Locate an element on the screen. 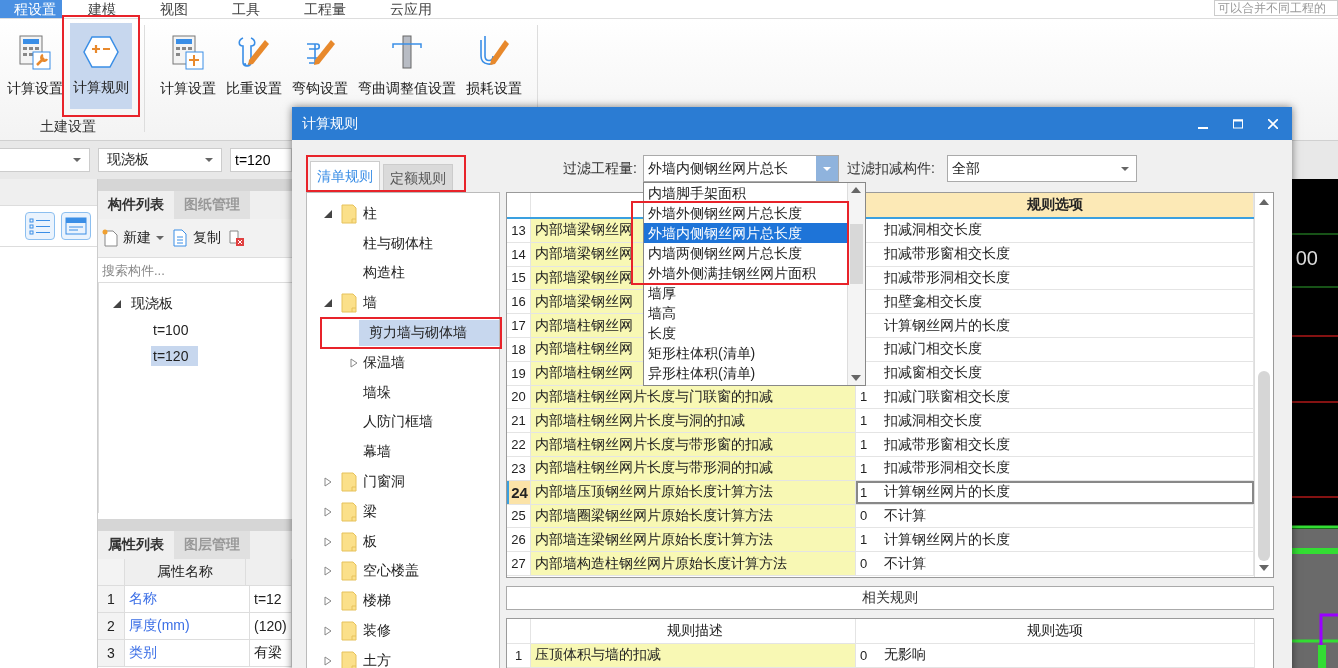 The height and width of the screenshot is (668, 1338). menu-tab: 工程量 is located at coordinates (325, 9).